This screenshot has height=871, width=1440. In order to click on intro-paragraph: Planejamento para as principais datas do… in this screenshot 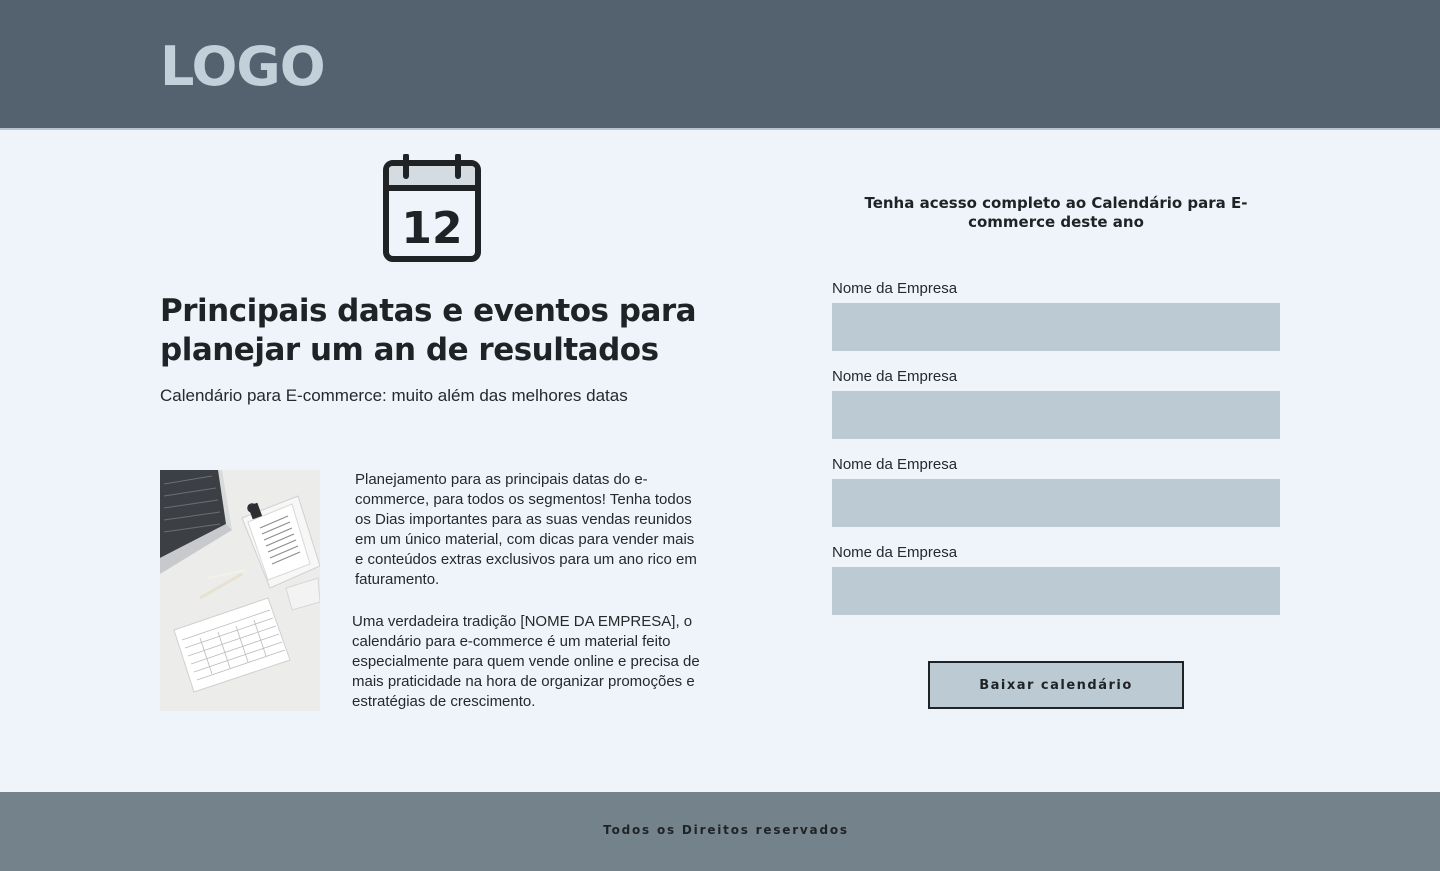, I will do `click(526, 529)`.